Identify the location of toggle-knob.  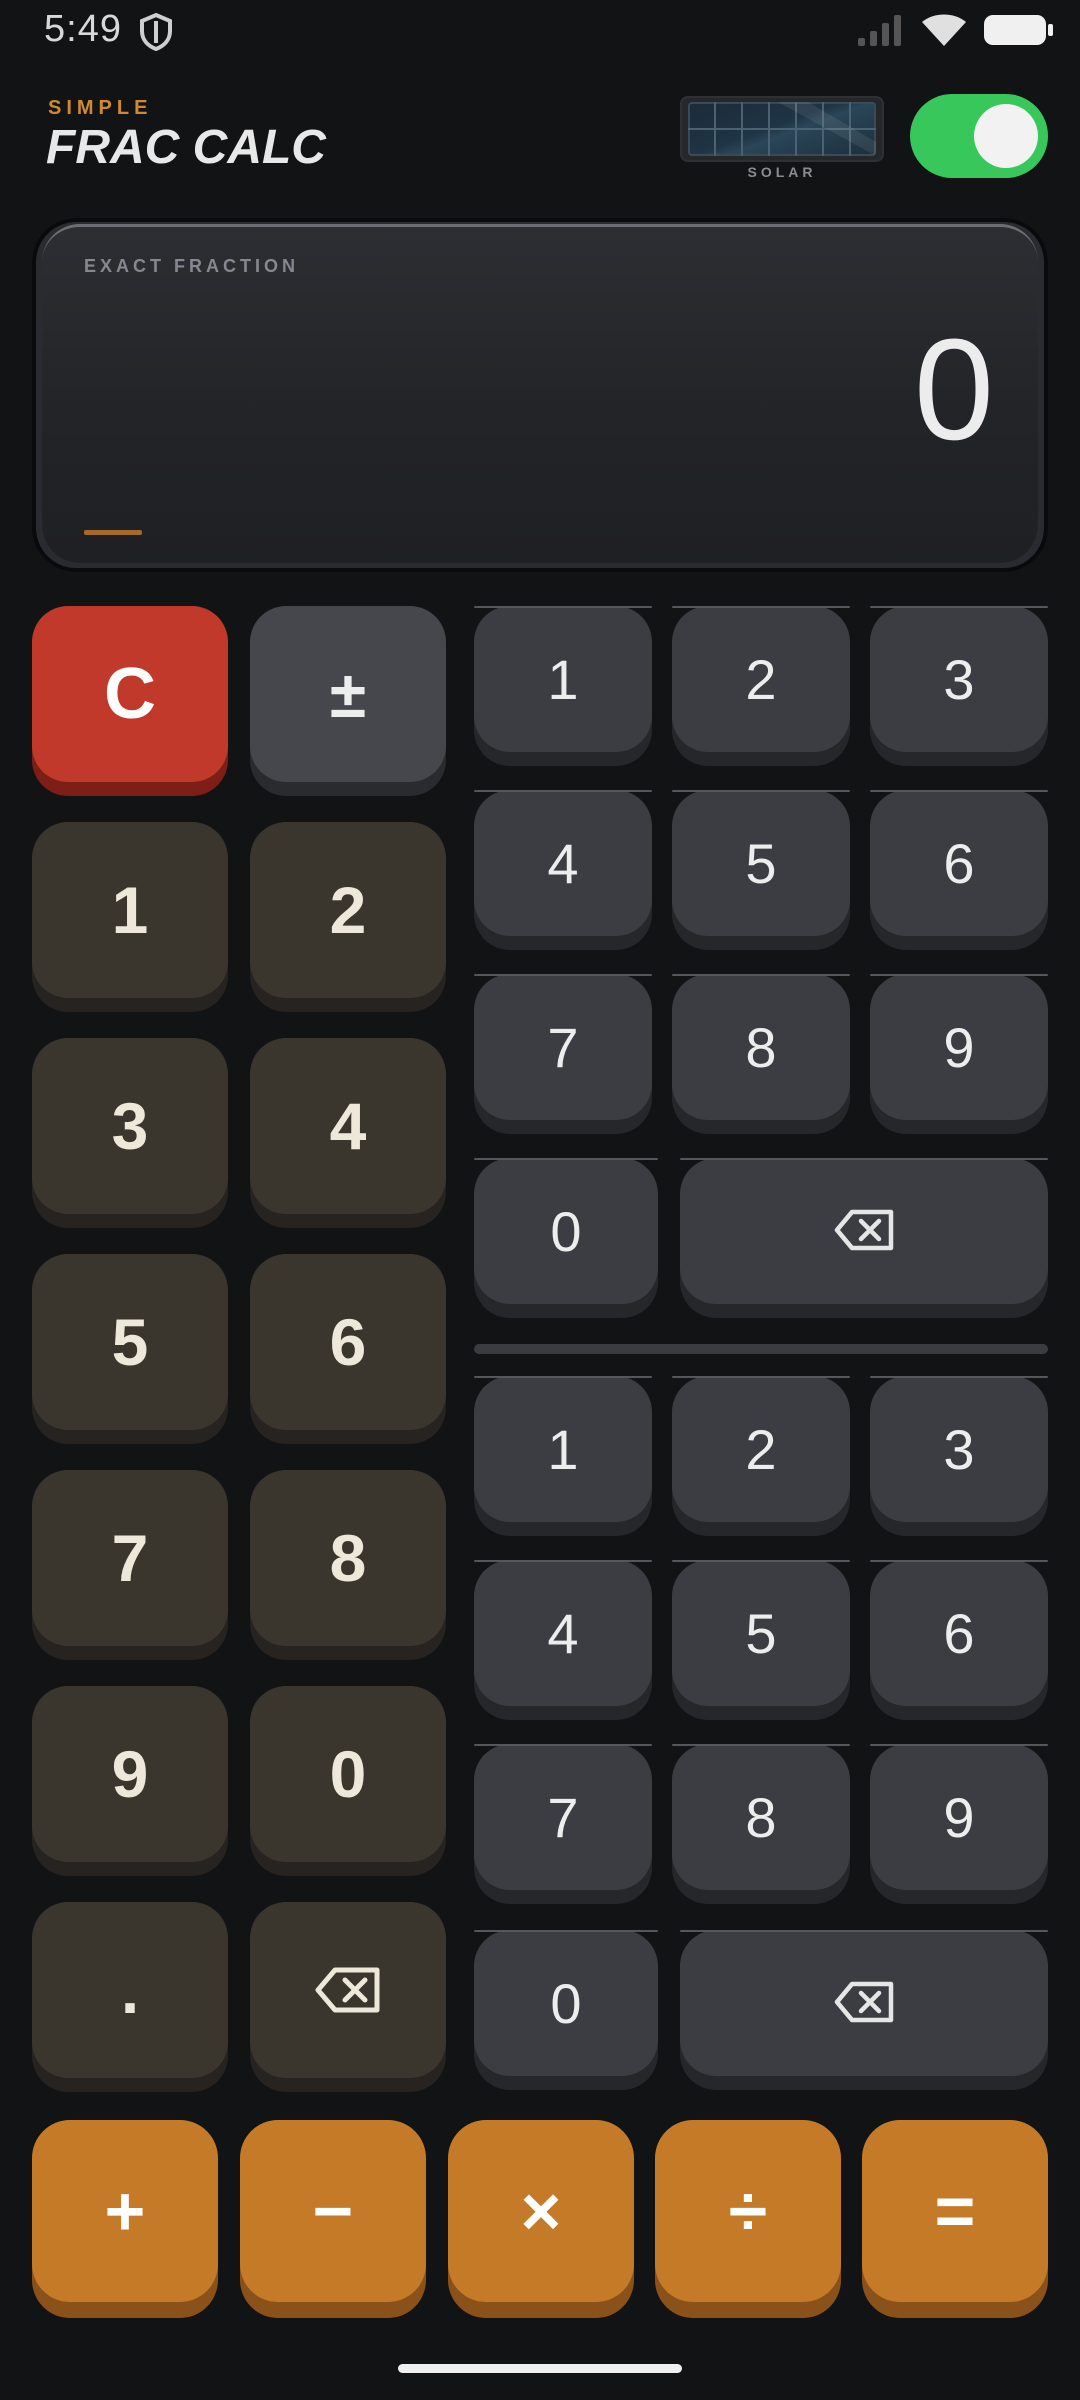
(1006, 136).